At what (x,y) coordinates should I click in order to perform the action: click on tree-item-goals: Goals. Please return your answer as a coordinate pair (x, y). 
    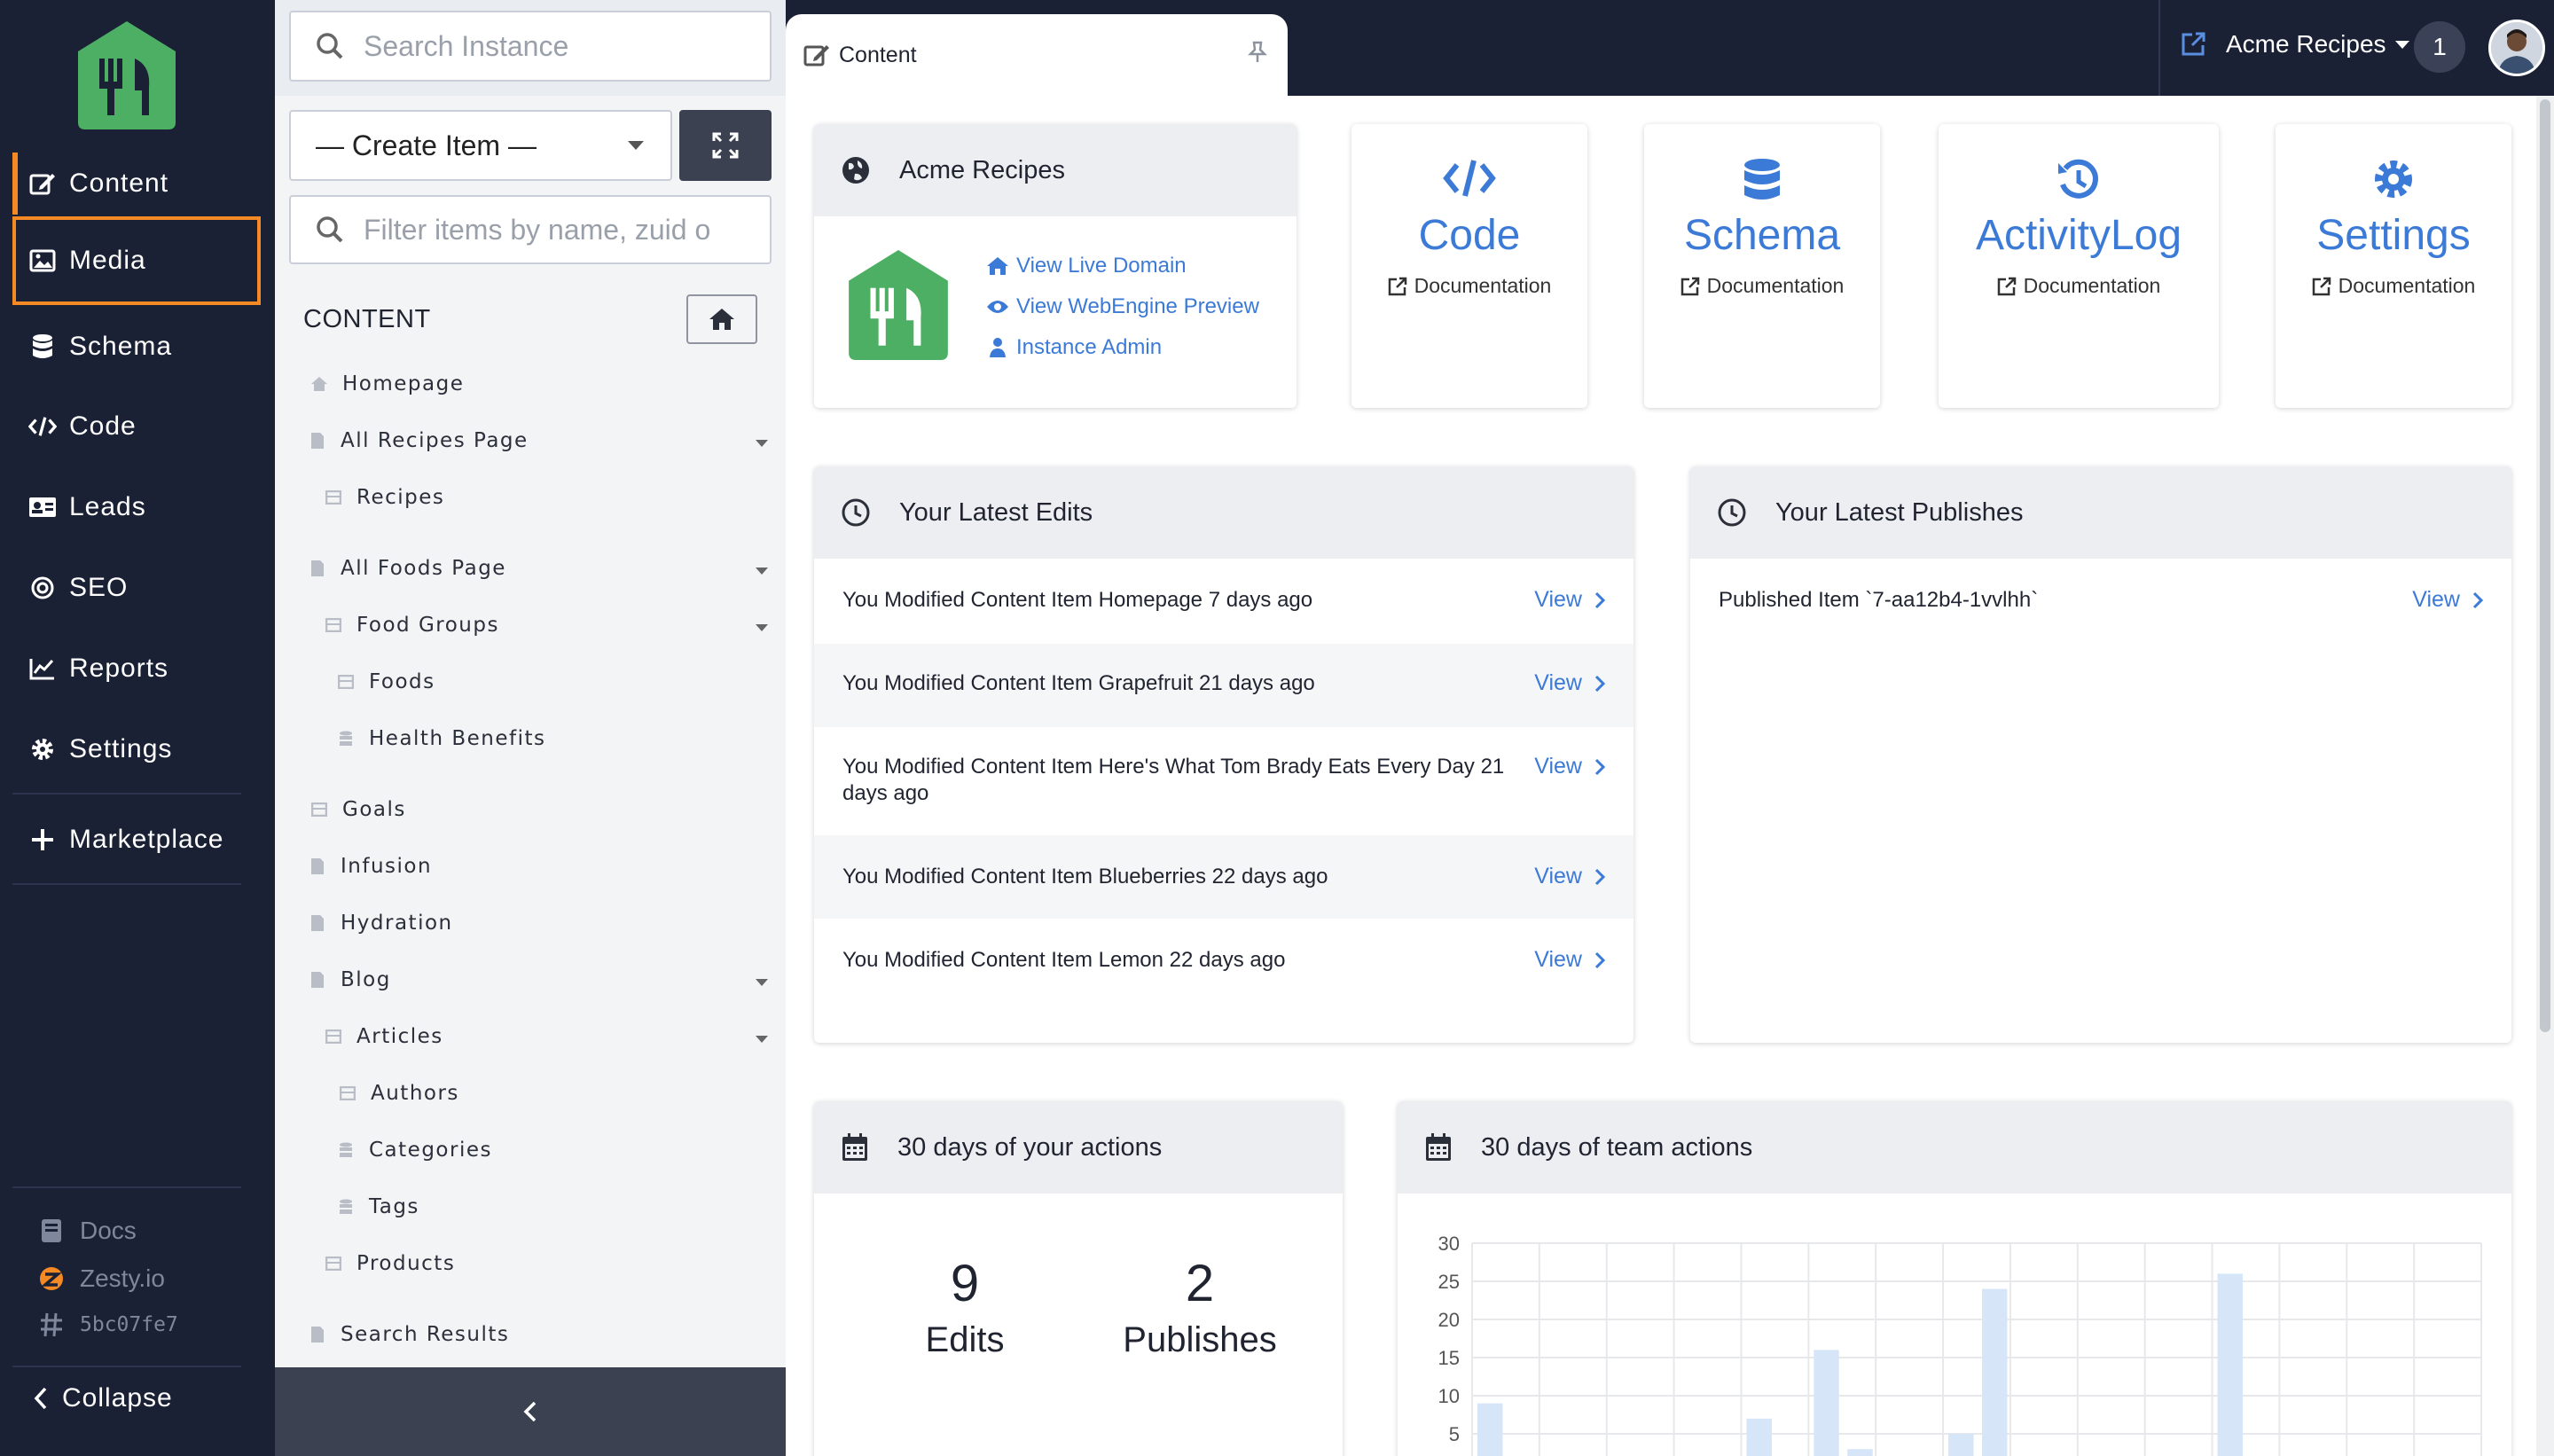
    Looking at the image, I should click on (358, 809).